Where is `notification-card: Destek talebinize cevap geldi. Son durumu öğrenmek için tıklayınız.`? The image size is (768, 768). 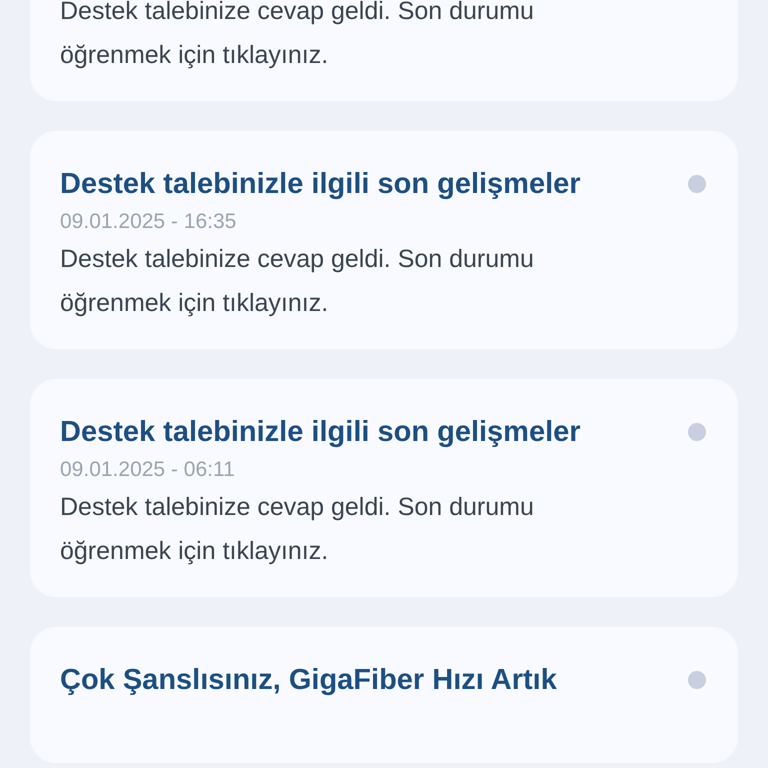
notification-card: Destek talebinize cevap geldi. Son durumu öğrenmek için tıklayınız. is located at coordinates (384, 50).